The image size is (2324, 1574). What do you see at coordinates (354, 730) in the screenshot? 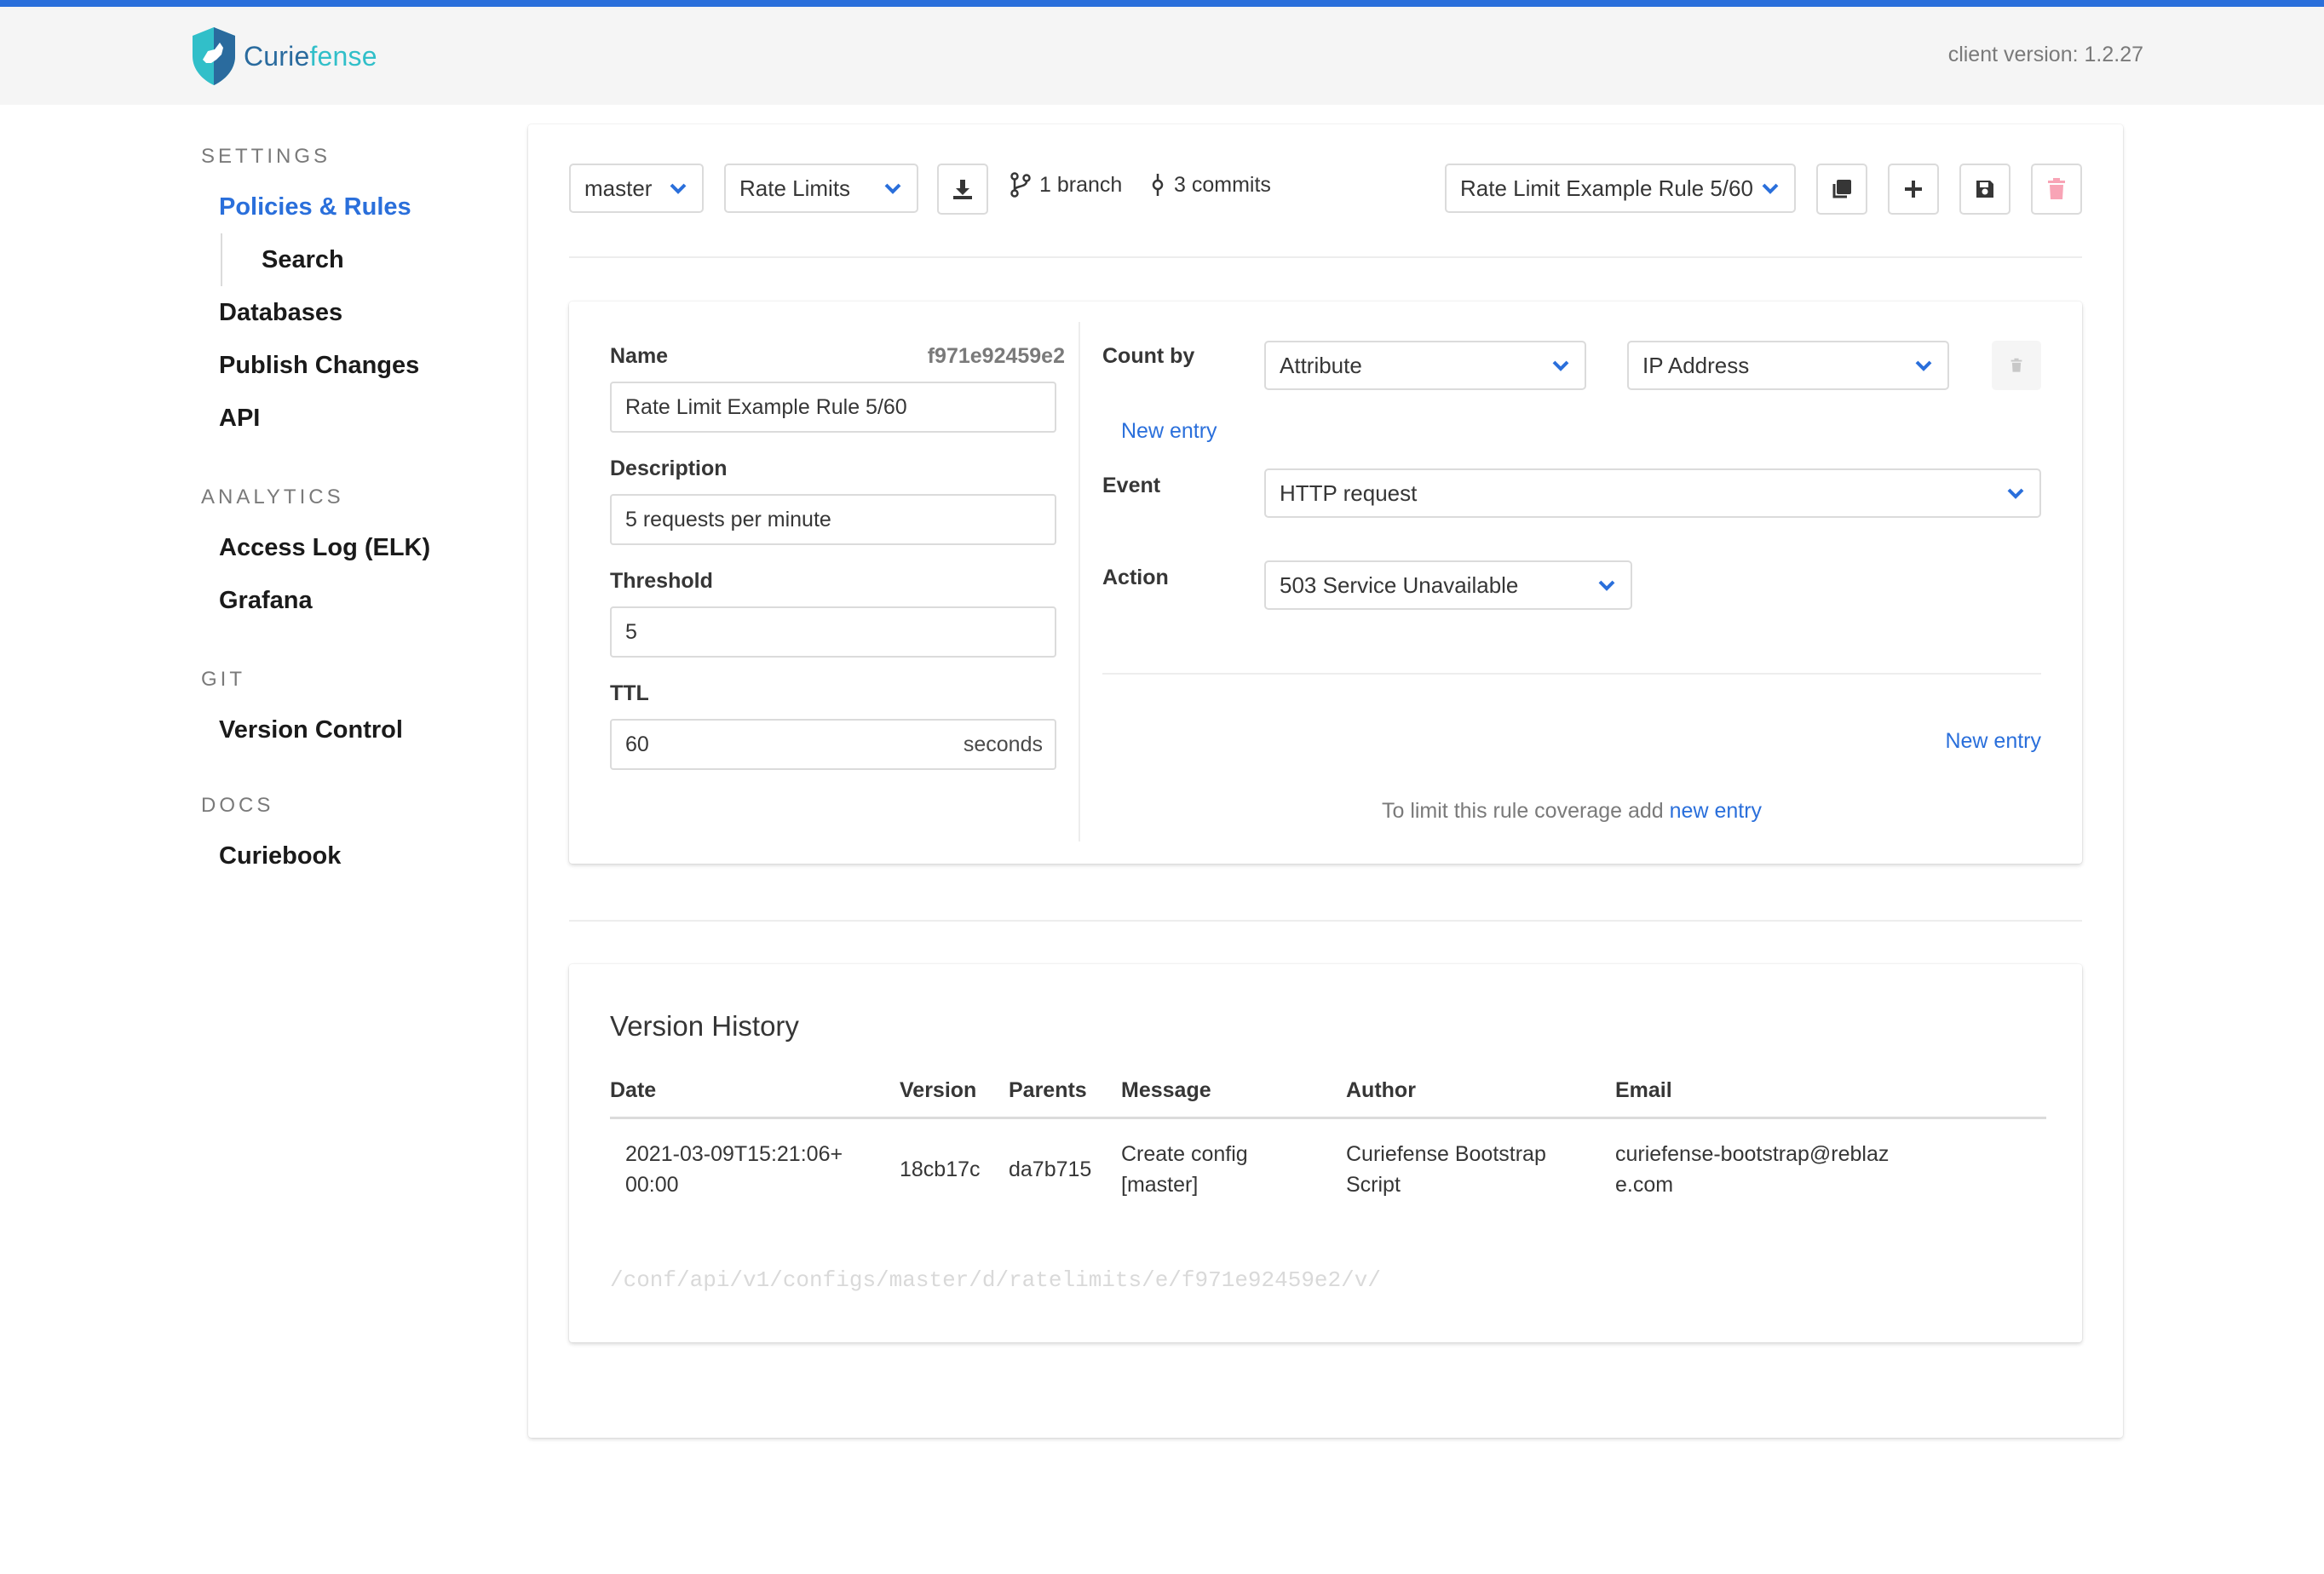
I see `menu-item-version-control: Version Control` at bounding box center [354, 730].